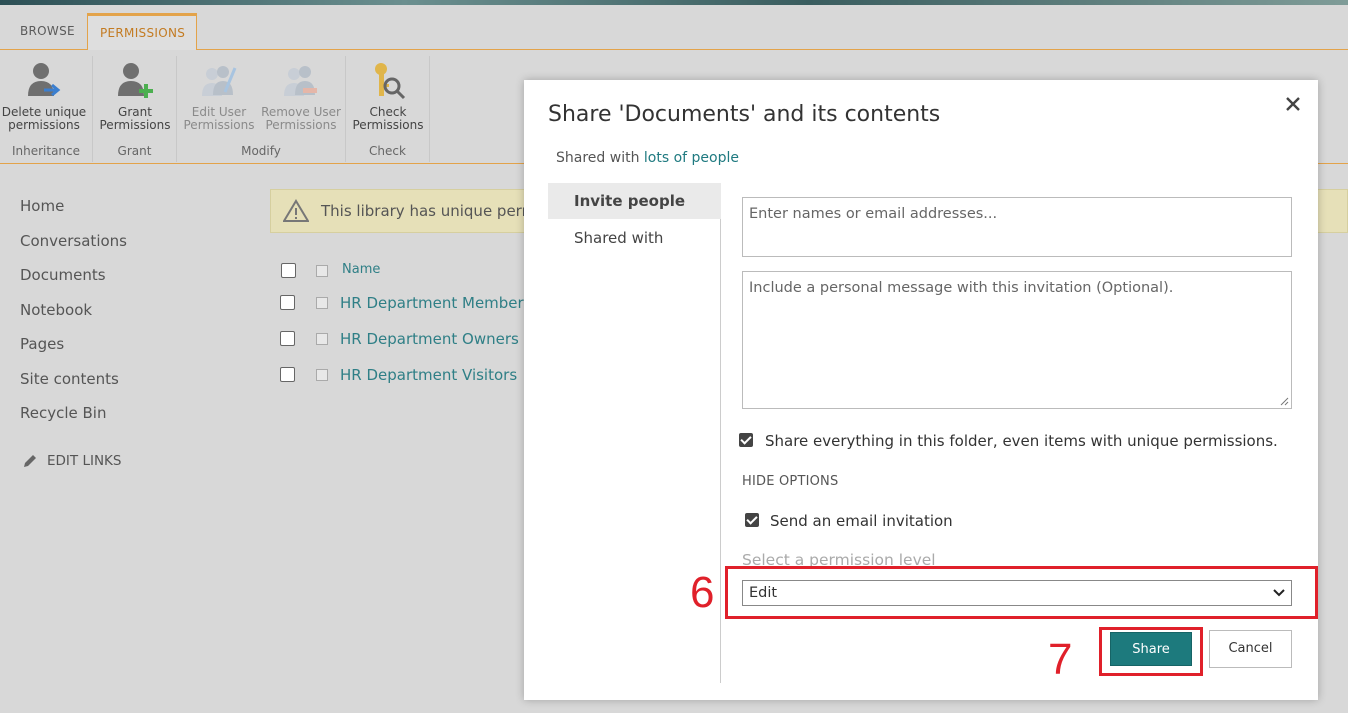  What do you see at coordinates (135, 80) in the screenshot?
I see `grant-permissions-icon` at bounding box center [135, 80].